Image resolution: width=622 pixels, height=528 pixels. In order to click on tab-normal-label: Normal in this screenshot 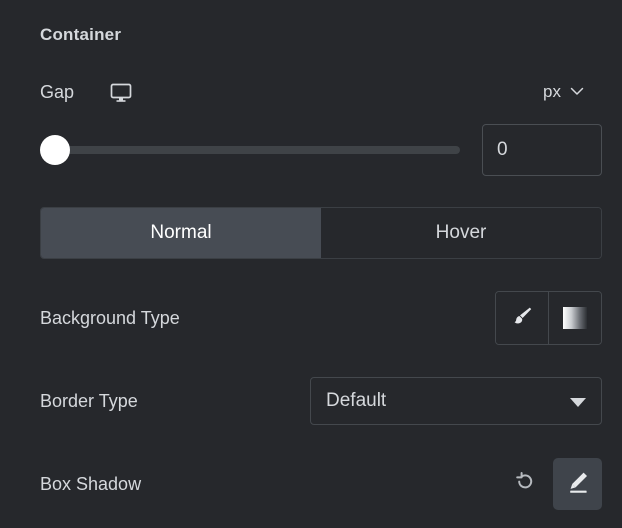, I will do `click(181, 232)`.